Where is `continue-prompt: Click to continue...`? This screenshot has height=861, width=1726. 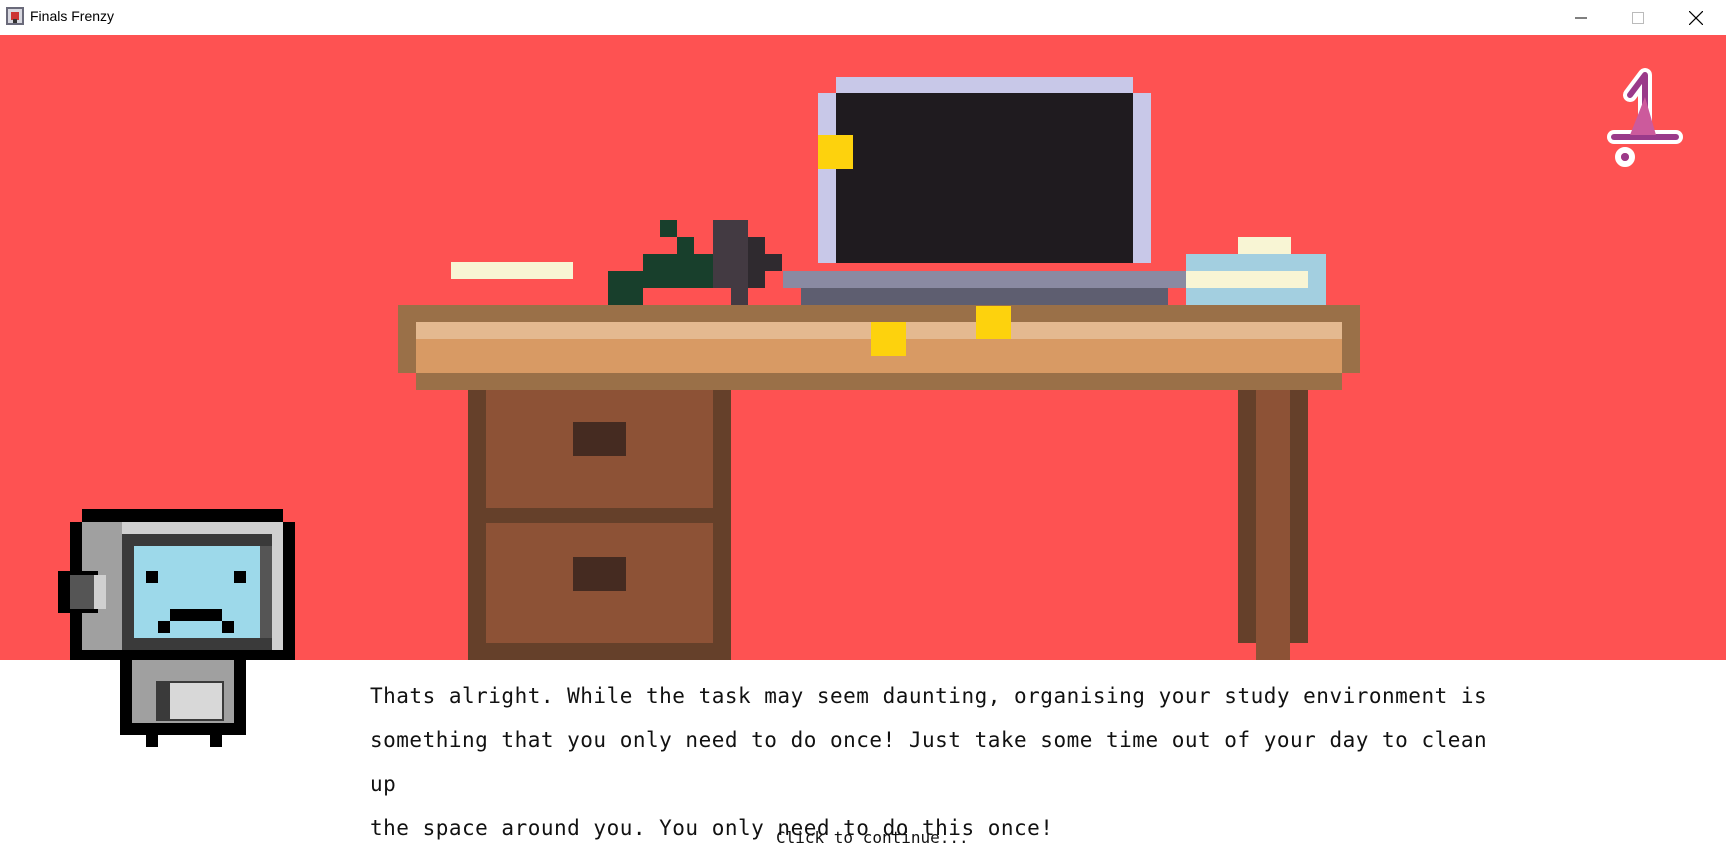 continue-prompt: Click to continue... is located at coordinates (872, 837).